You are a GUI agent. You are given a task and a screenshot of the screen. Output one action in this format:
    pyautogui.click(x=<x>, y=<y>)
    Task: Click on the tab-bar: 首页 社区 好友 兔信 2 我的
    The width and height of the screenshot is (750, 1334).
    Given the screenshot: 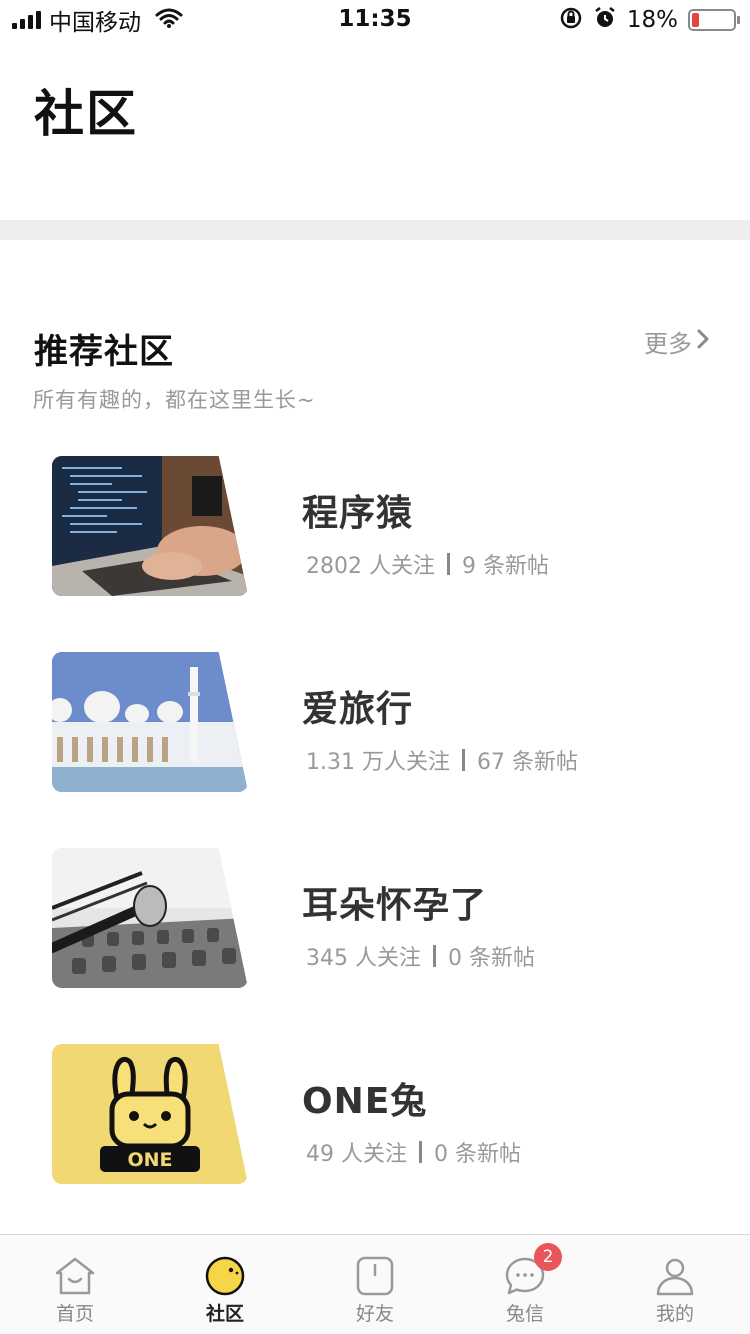 What is the action you would take?
    pyautogui.click(x=375, y=1284)
    